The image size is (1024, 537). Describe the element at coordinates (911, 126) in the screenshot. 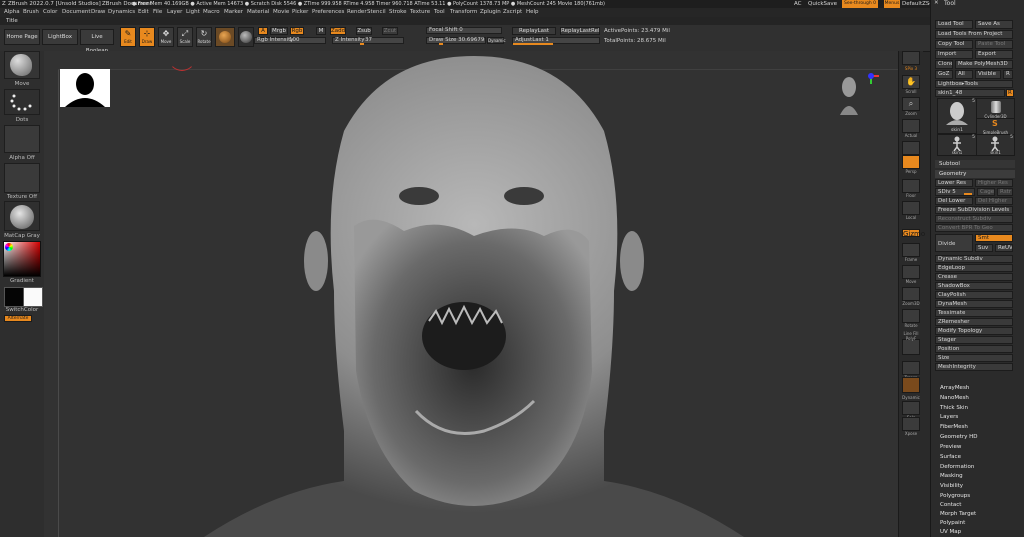

I see `actual-button` at that location.